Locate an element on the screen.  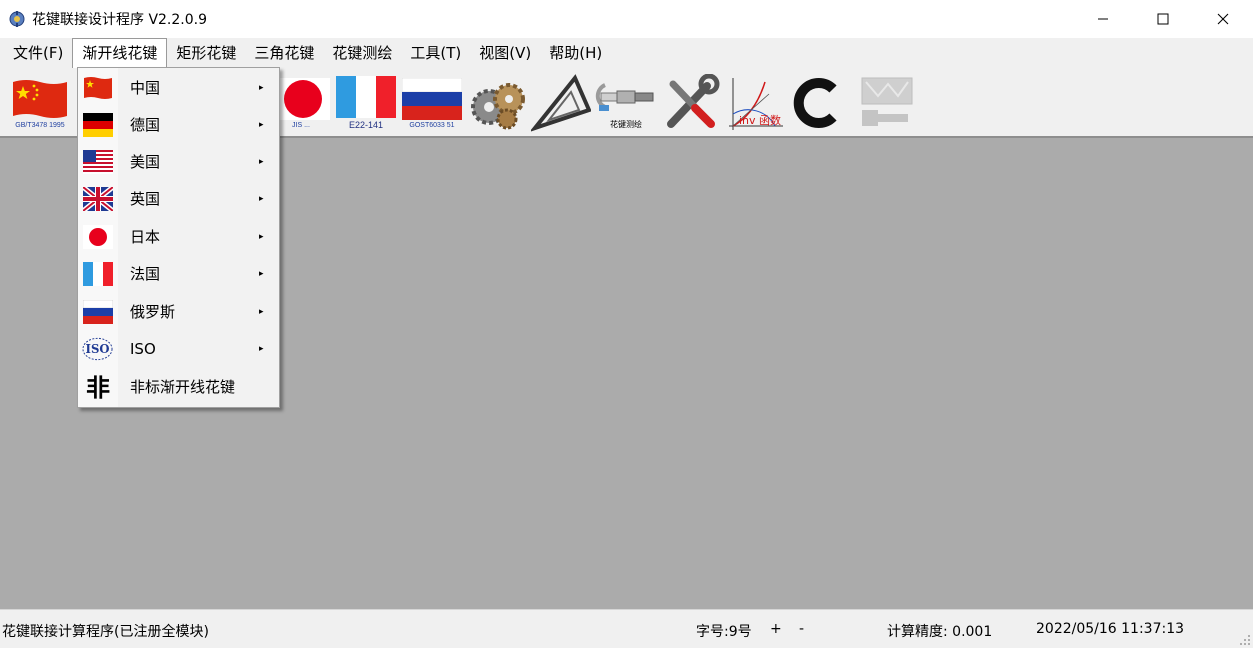
uk-flag-icon is located at coordinates (97, 199).